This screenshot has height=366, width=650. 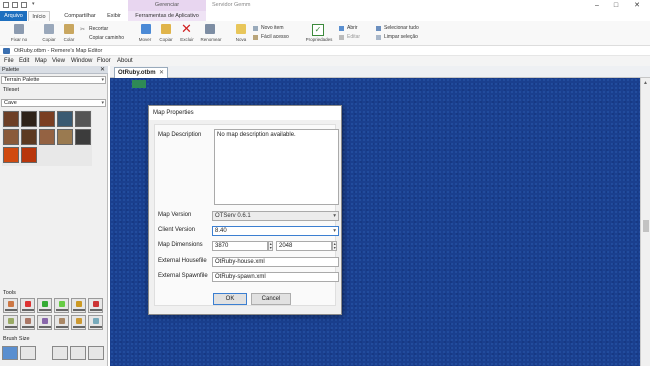 What do you see at coordinates (275, 262) in the screenshot?
I see `housefile-input: OtRuby-house.xml` at bounding box center [275, 262].